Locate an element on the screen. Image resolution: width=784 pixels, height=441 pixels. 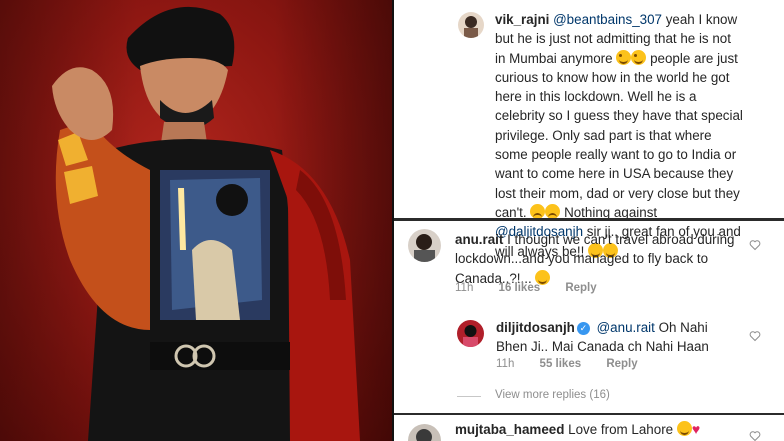
verified-badge-icon: ✓ is located at coordinates (583, 328).